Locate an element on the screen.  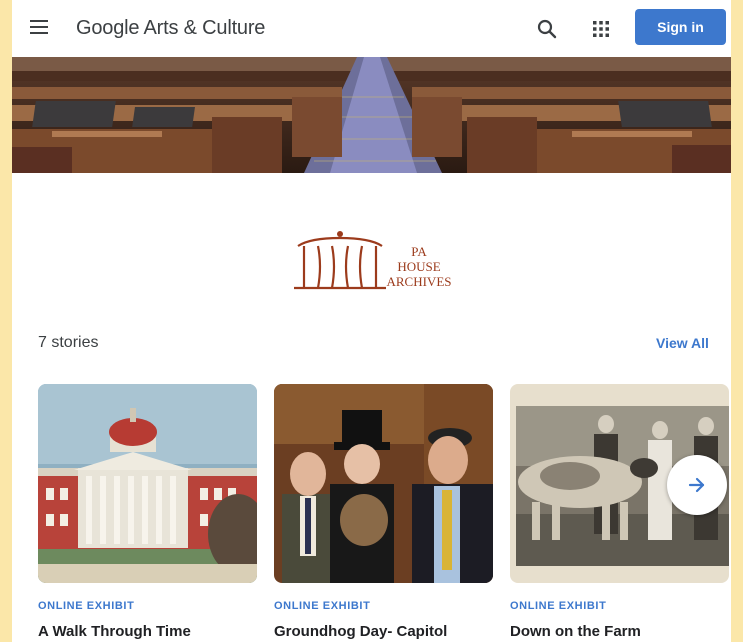
arrow-right-icon is located at coordinates (696, 485).